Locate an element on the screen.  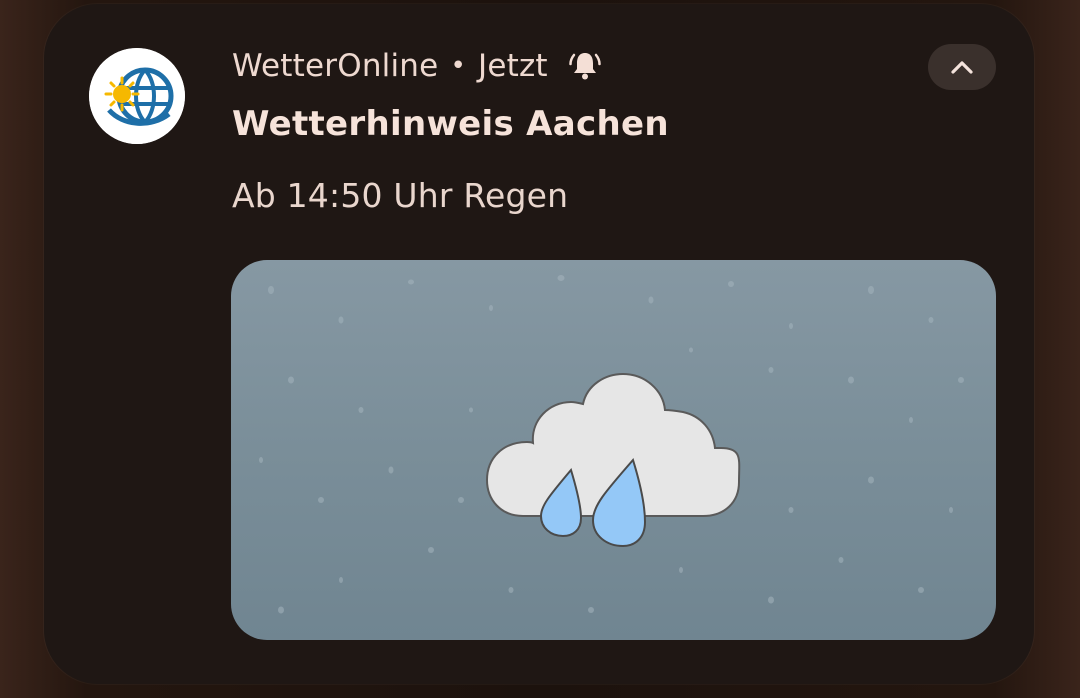
notification-body: Ab 14:50 Uhr Regen is located at coordinates (400, 195).